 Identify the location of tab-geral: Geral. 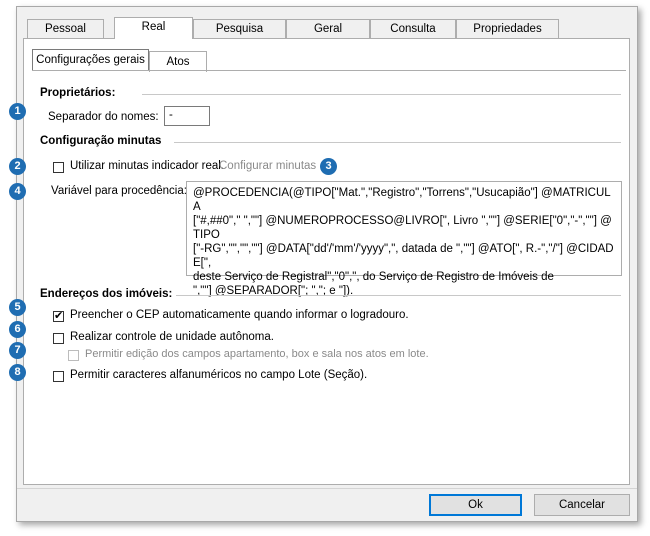
(328, 28).